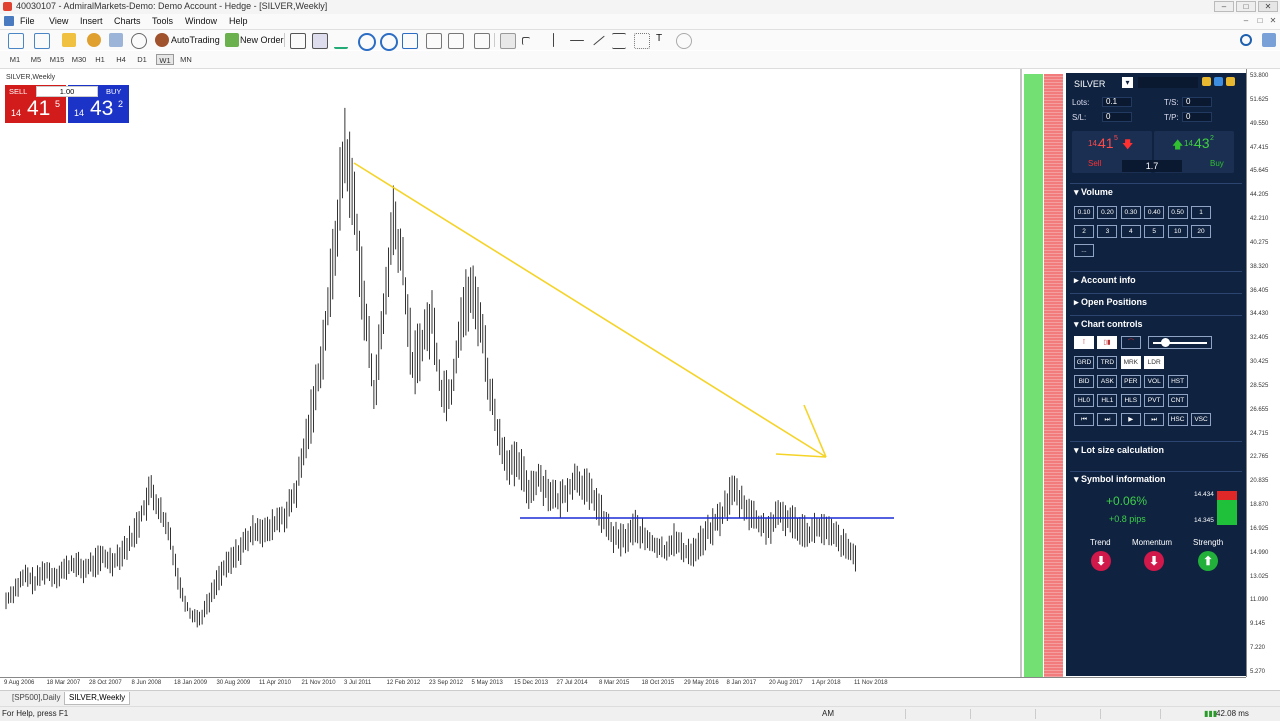 This screenshot has width=1280, height=721. What do you see at coordinates (165, 59) in the screenshot?
I see `tf-w1: W1` at bounding box center [165, 59].